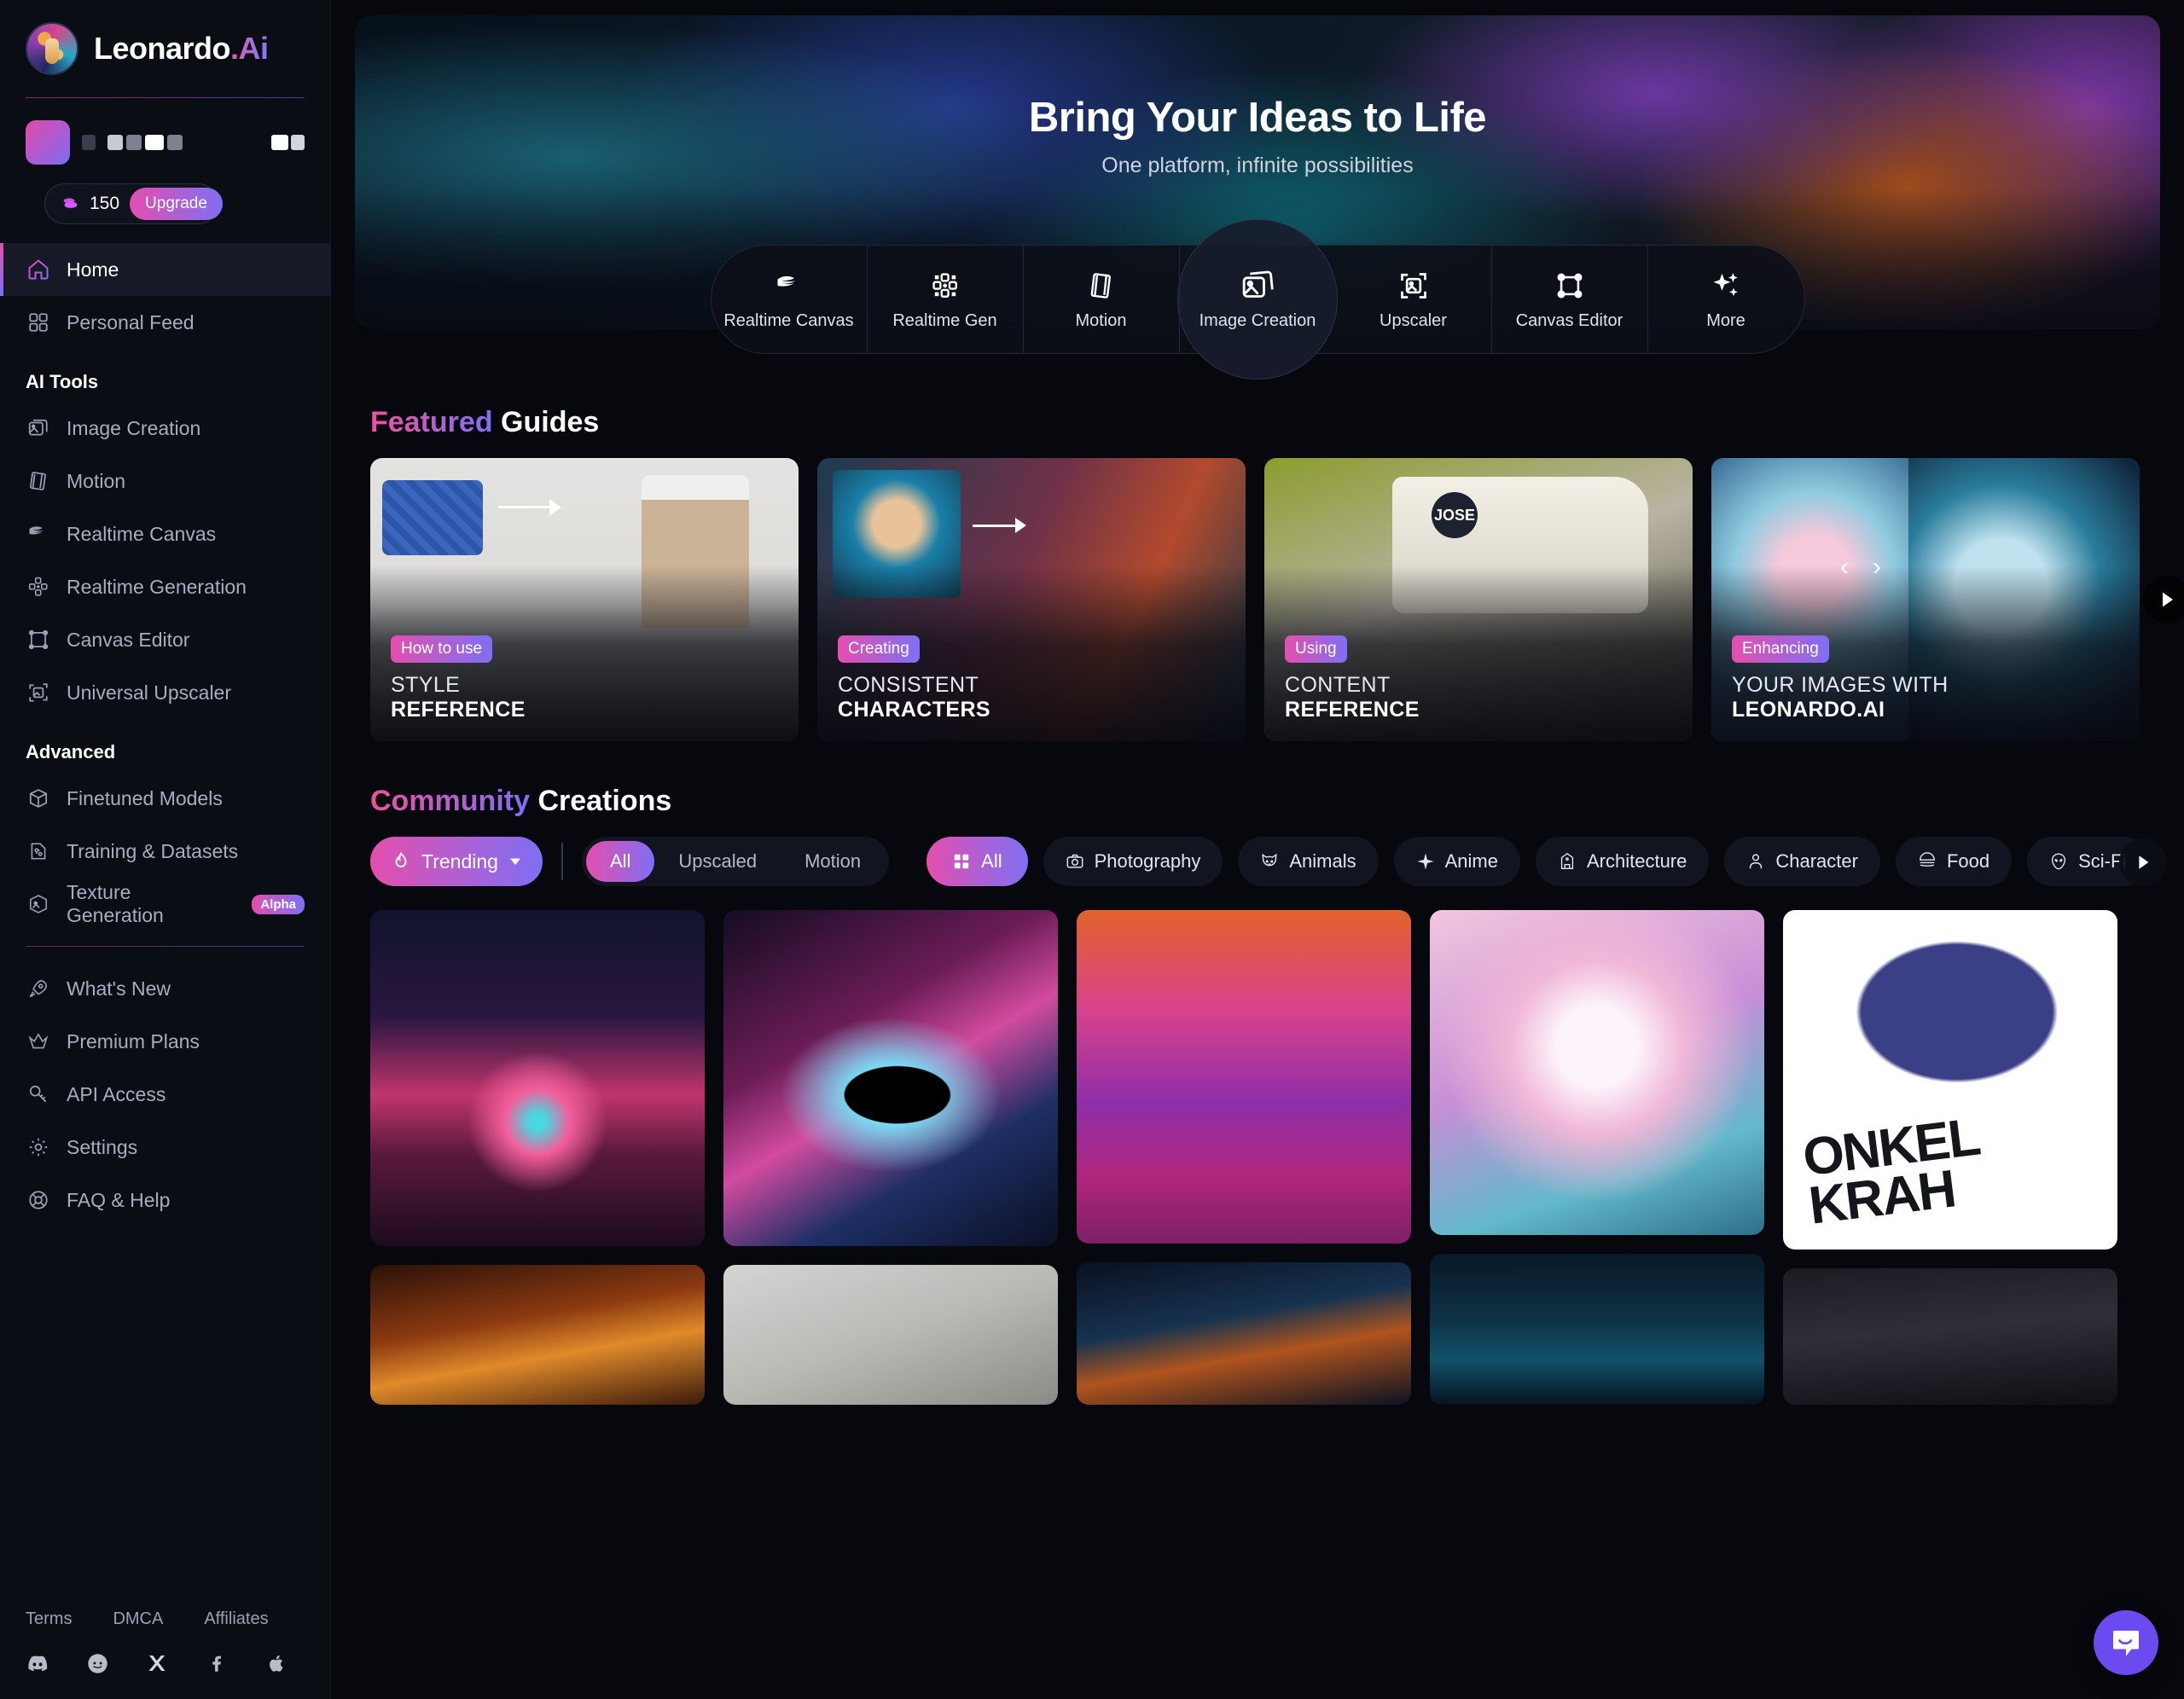  I want to click on guide-thumb, so click(432, 517).